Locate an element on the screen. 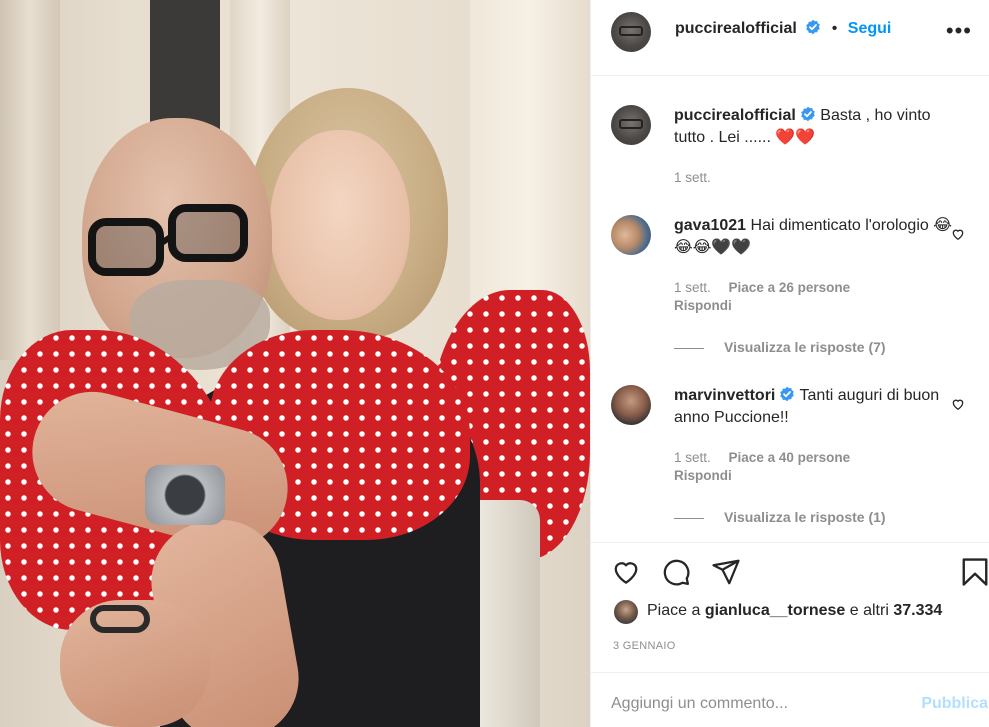 This screenshot has height=727, width=989. glasses-icon is located at coordinates (168, 240).